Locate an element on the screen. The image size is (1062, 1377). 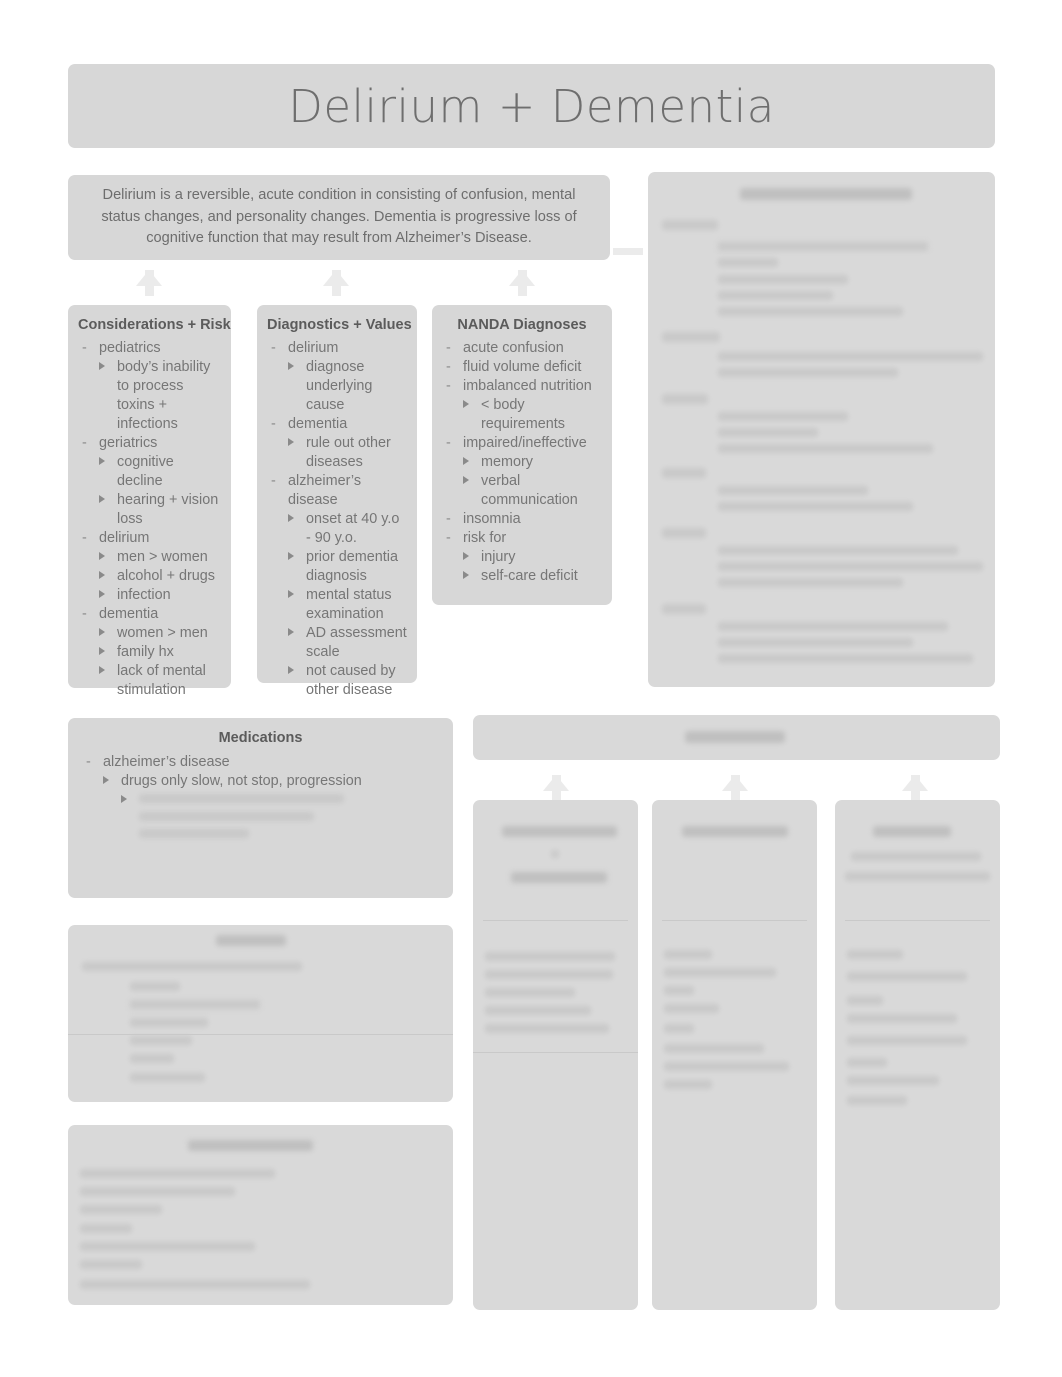
item-label: risk for is located at coordinates (485, 538).